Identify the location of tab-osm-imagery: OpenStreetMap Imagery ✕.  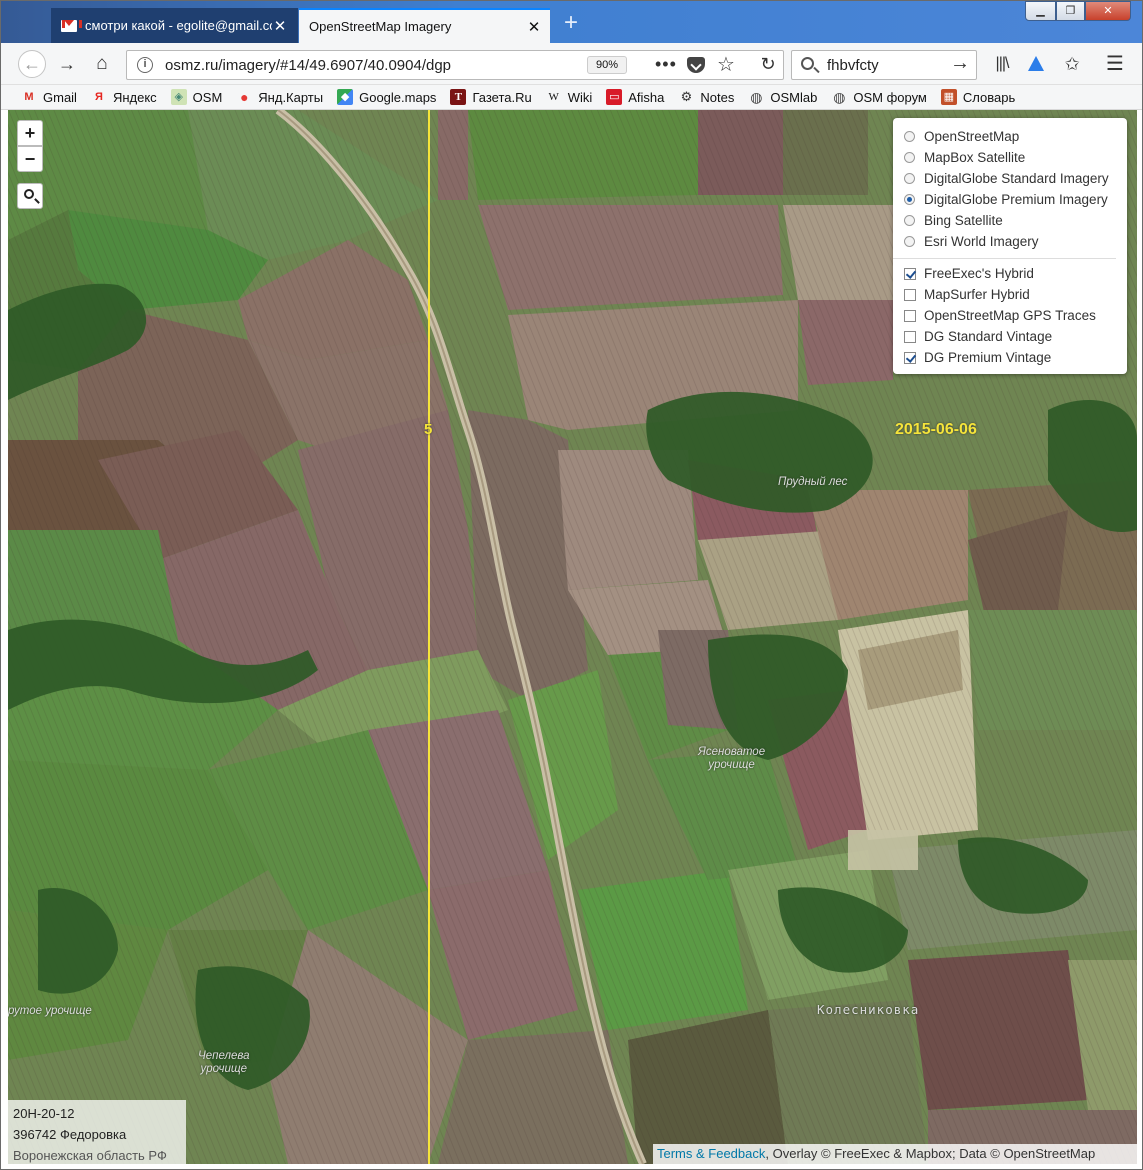
(424, 25).